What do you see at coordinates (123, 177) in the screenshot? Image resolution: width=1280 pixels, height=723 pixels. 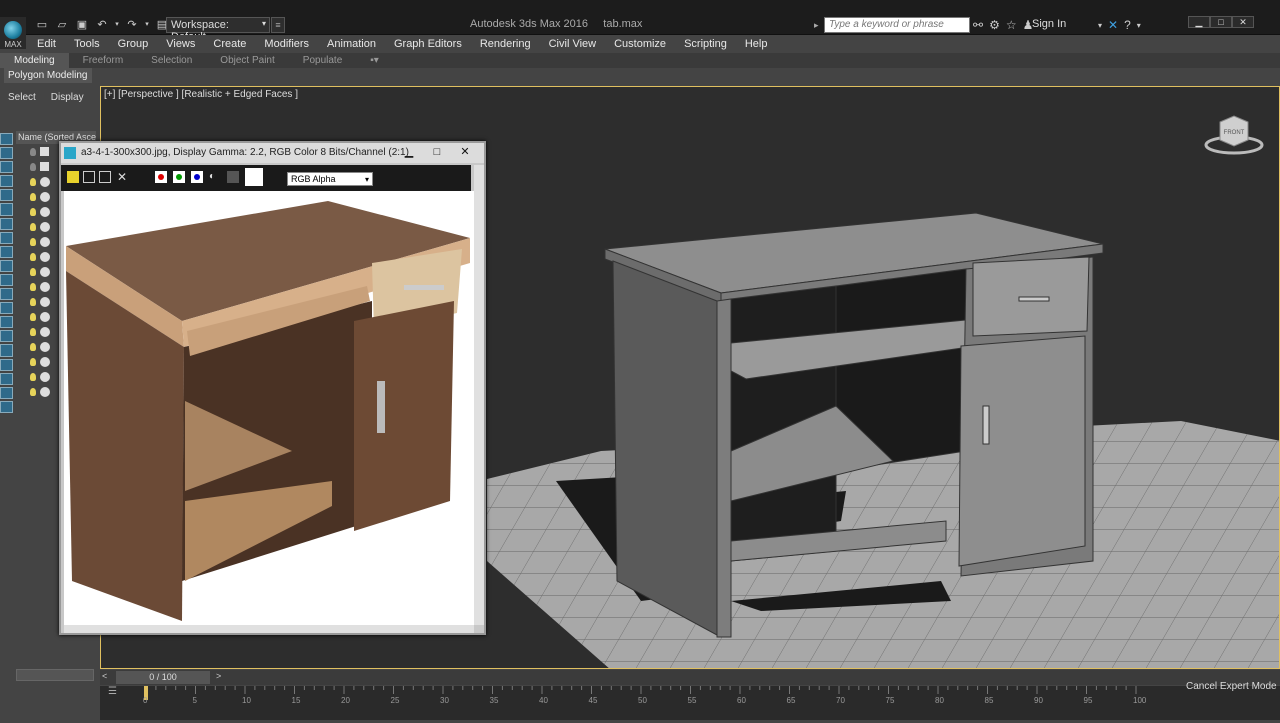 I see `clear-icon: ✕` at bounding box center [123, 177].